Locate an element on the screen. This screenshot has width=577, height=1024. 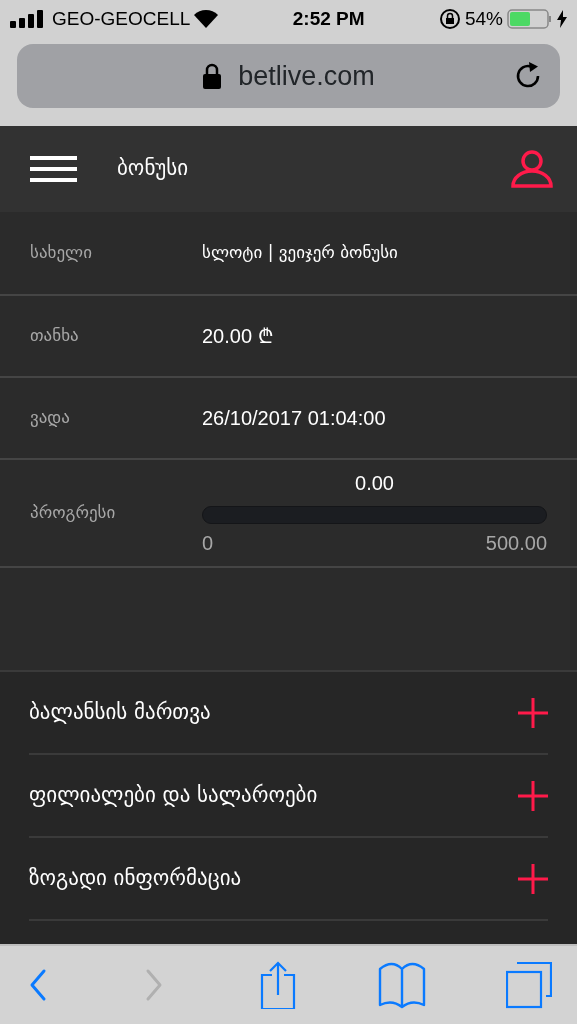
field-label: თანხა is located at coordinates (55, 336).